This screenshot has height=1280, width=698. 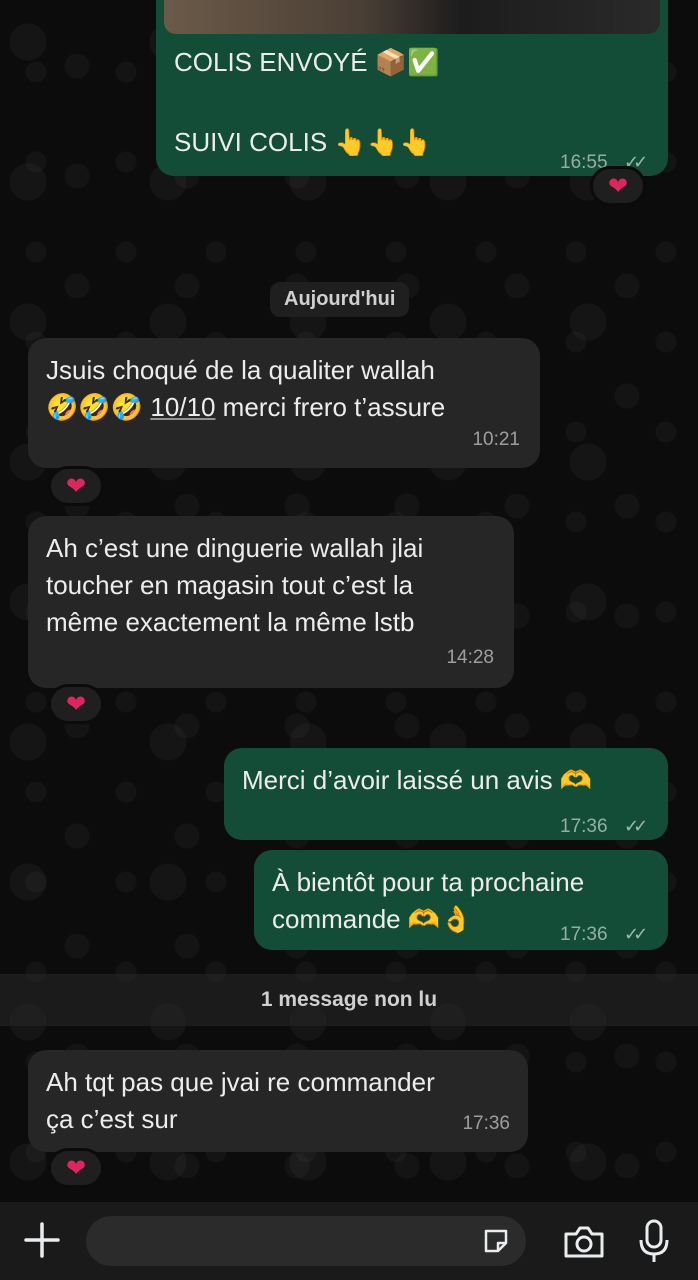 What do you see at coordinates (407, 63) in the screenshot?
I see `message-emoji: 📦✅` at bounding box center [407, 63].